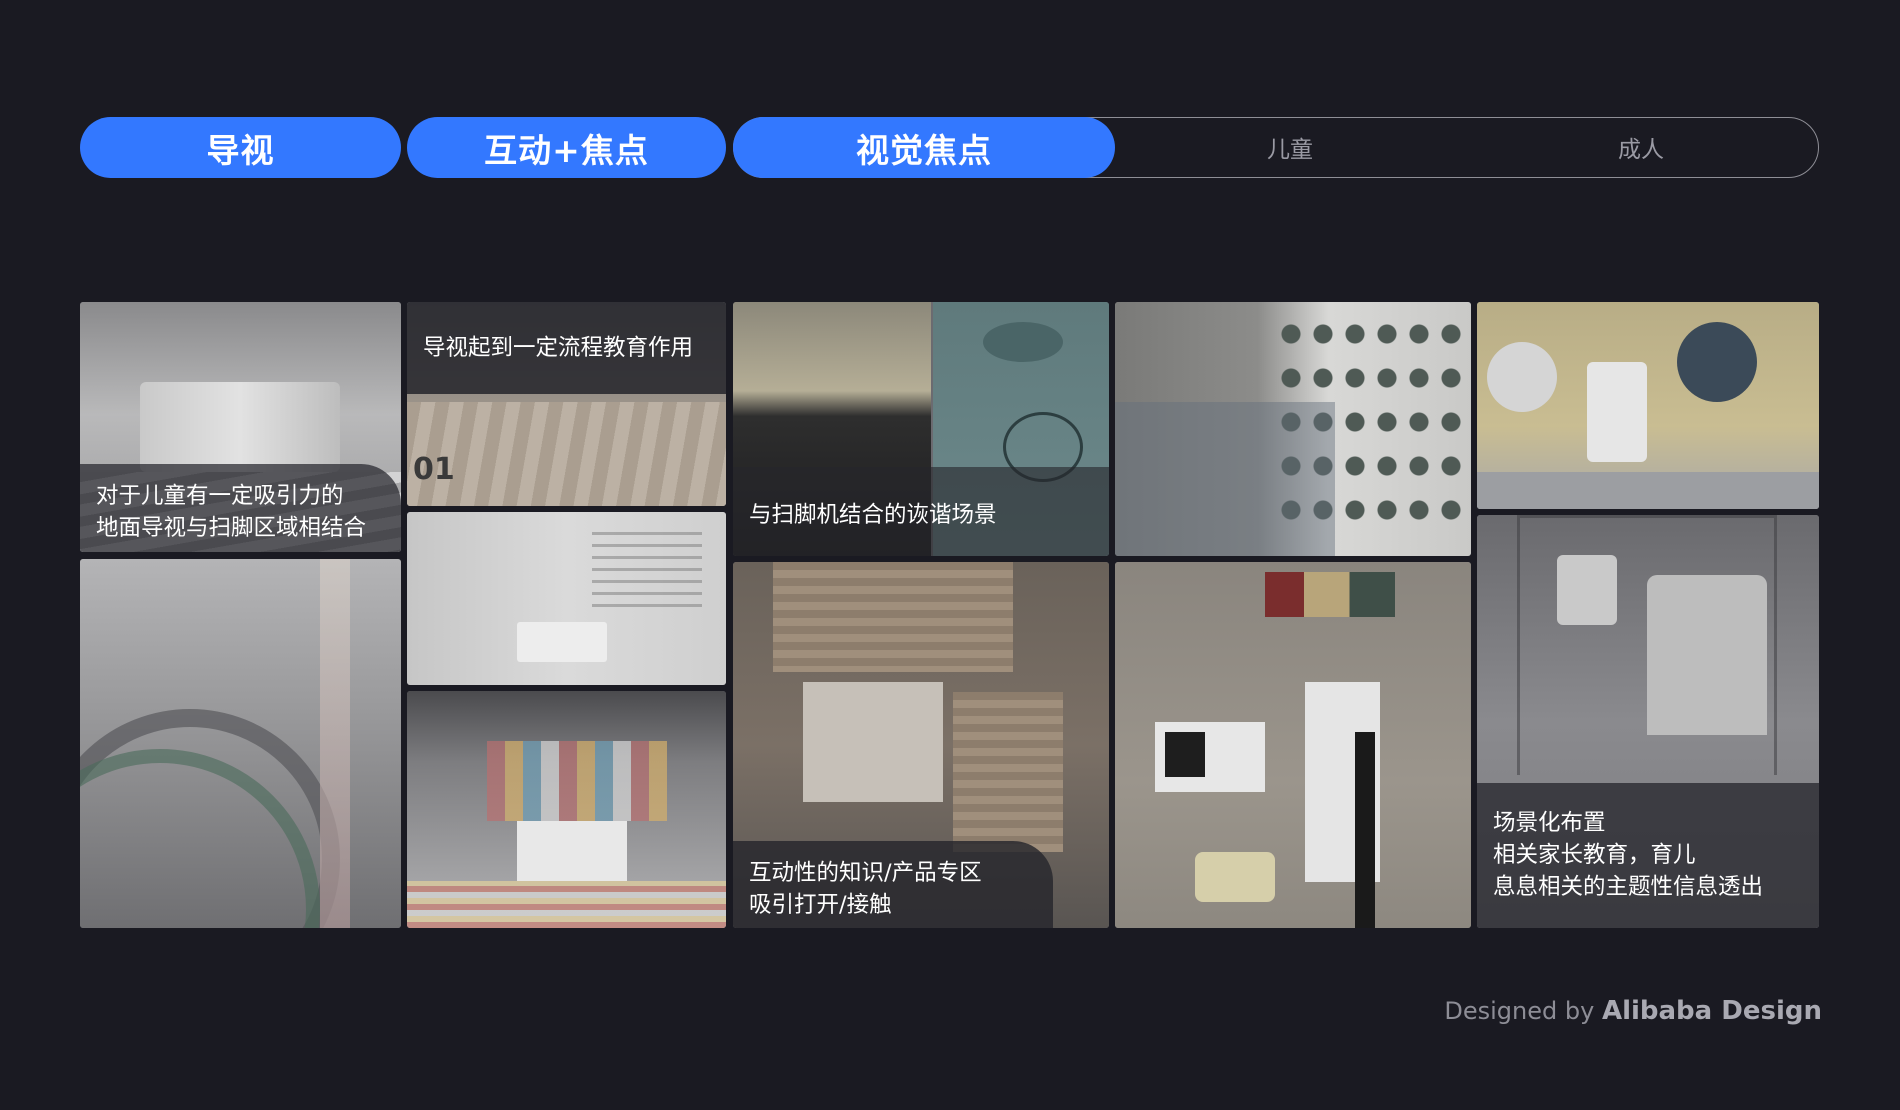 Image resolution: width=1900 pixels, height=1110 pixels. Describe the element at coordinates (240, 743) in the screenshot. I see `photo-rainbow-floor` at that location.